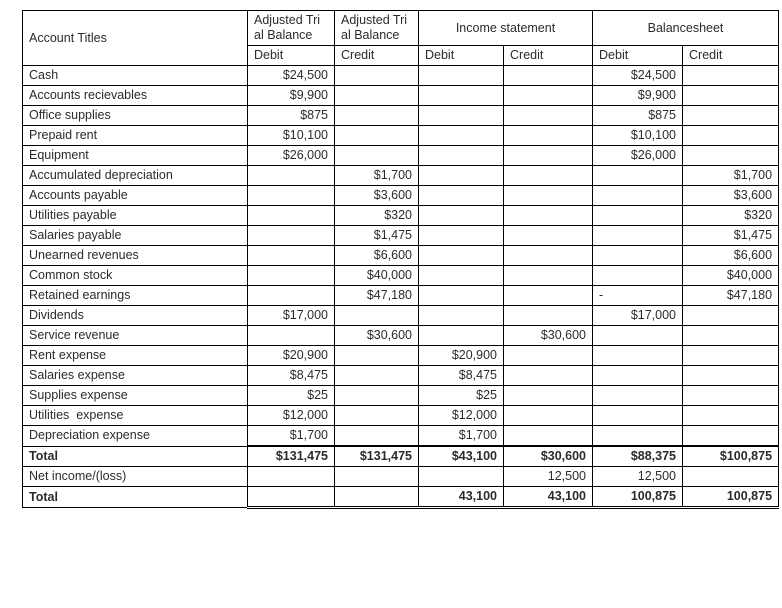  Describe the element at coordinates (291, 415) in the screenshot. I see `atb-debit-cell: $12,000` at that location.